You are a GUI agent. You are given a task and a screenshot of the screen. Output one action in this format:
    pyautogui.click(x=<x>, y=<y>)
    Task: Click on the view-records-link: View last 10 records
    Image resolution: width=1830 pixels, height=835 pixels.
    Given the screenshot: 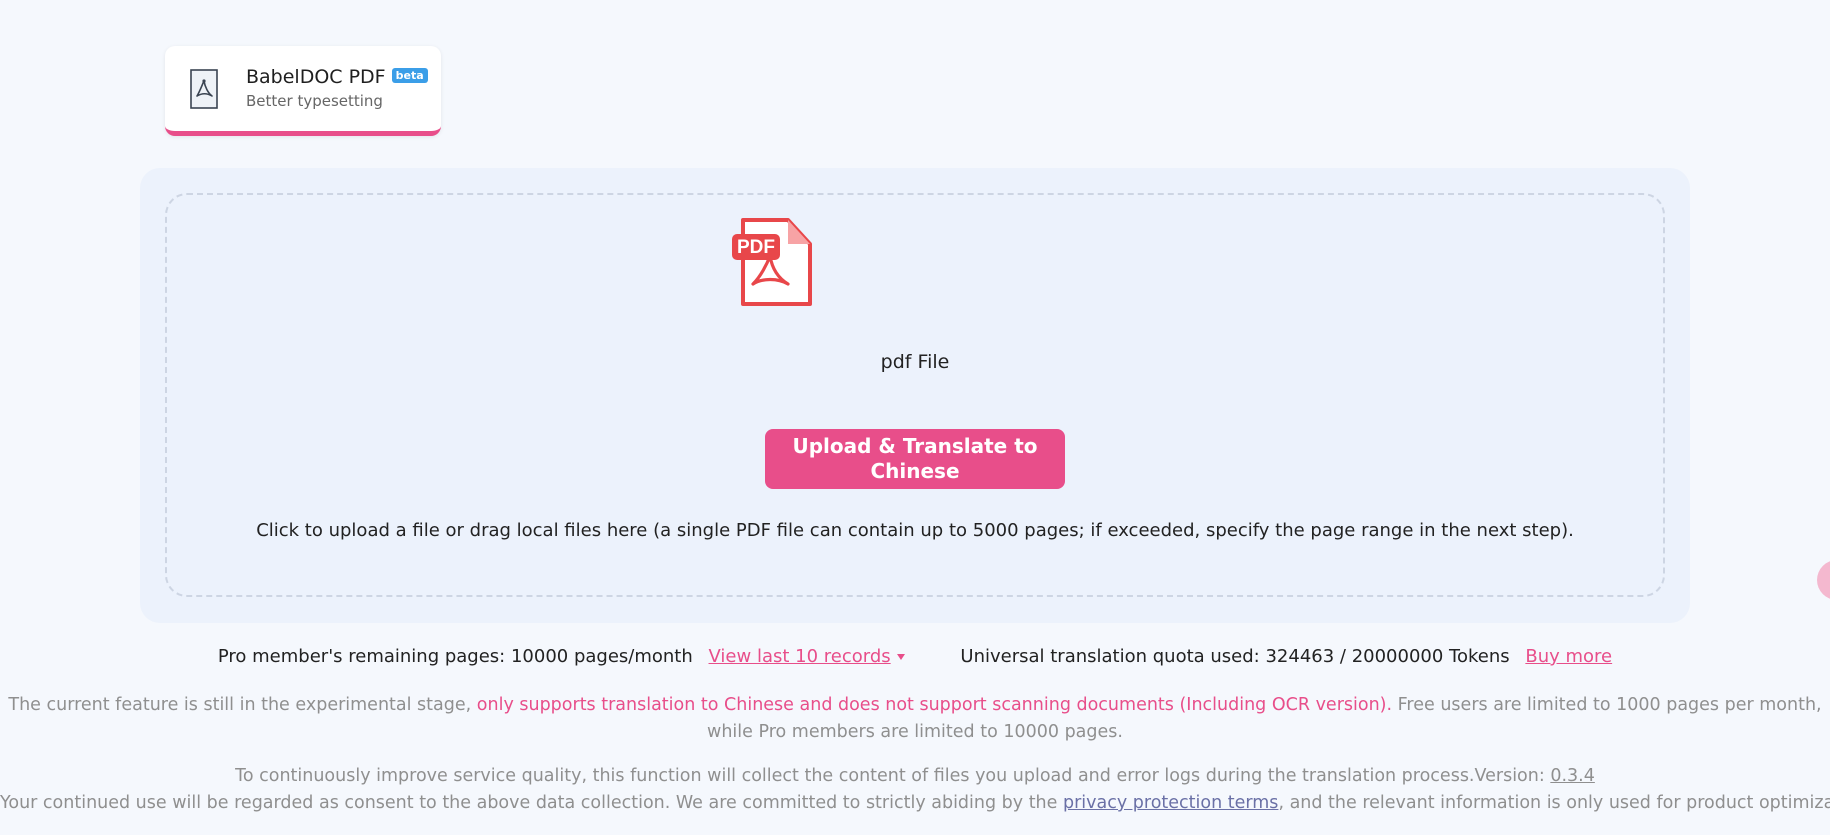 What is the action you would take?
    pyautogui.click(x=800, y=656)
    